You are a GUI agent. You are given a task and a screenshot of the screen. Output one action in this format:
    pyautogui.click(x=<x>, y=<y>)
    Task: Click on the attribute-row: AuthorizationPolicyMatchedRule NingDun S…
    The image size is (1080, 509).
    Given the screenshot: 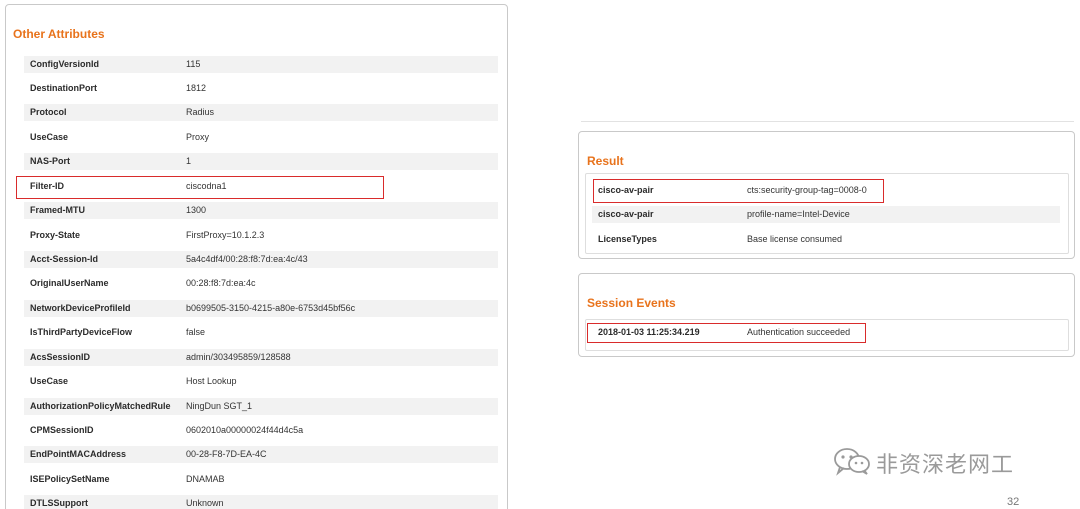 What is the action you would take?
    pyautogui.click(x=261, y=406)
    